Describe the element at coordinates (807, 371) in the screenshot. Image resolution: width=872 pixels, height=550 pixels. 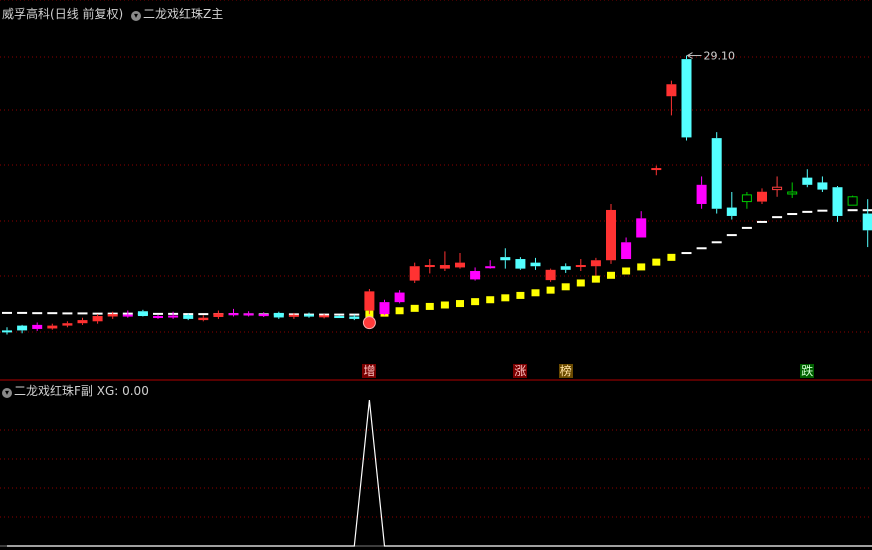
I see `signal-label-fall: 跌` at that location.